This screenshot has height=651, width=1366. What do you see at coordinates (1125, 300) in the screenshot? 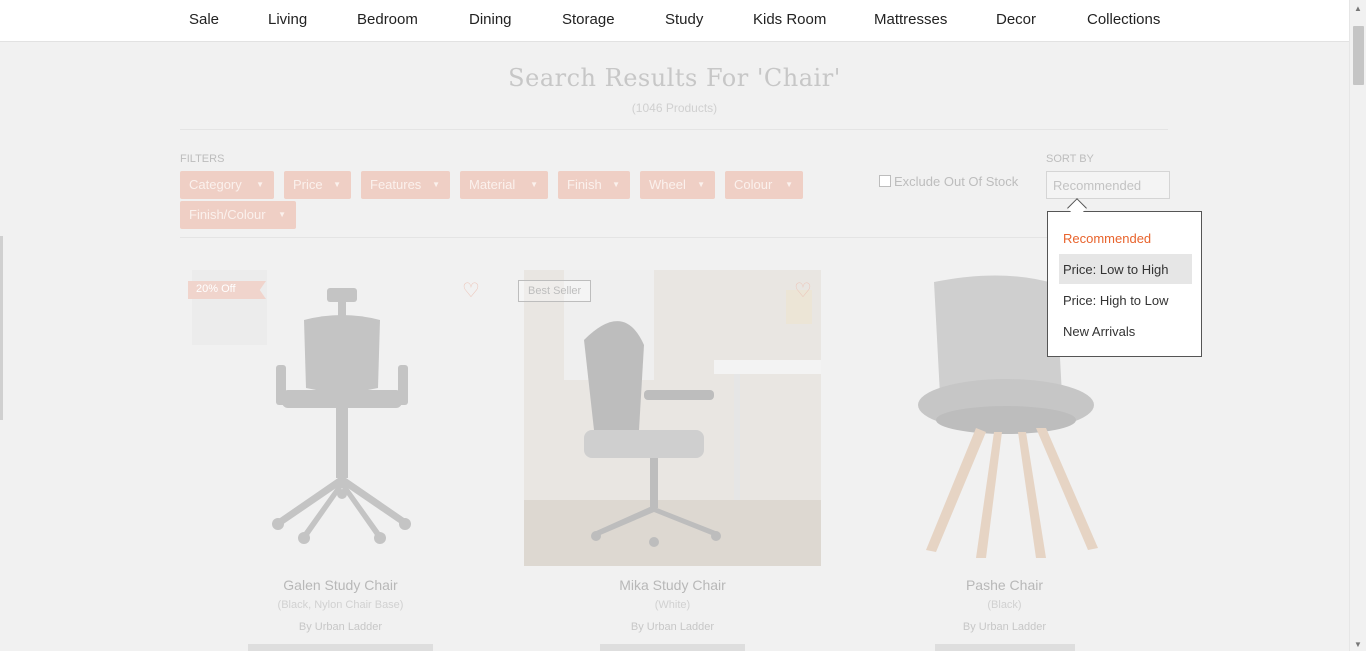
I see `sort-option-price-high-low: Price: High to Low` at bounding box center [1125, 300].